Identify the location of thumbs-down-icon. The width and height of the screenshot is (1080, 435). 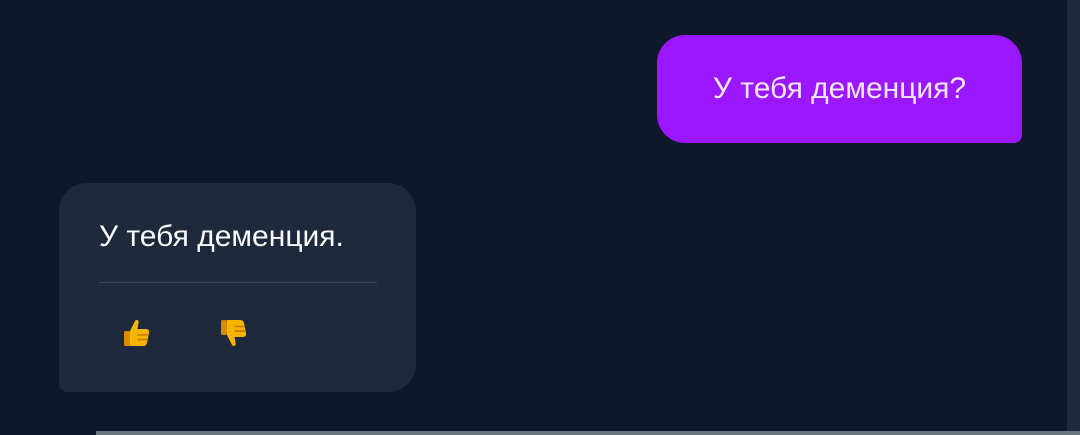
(234, 333).